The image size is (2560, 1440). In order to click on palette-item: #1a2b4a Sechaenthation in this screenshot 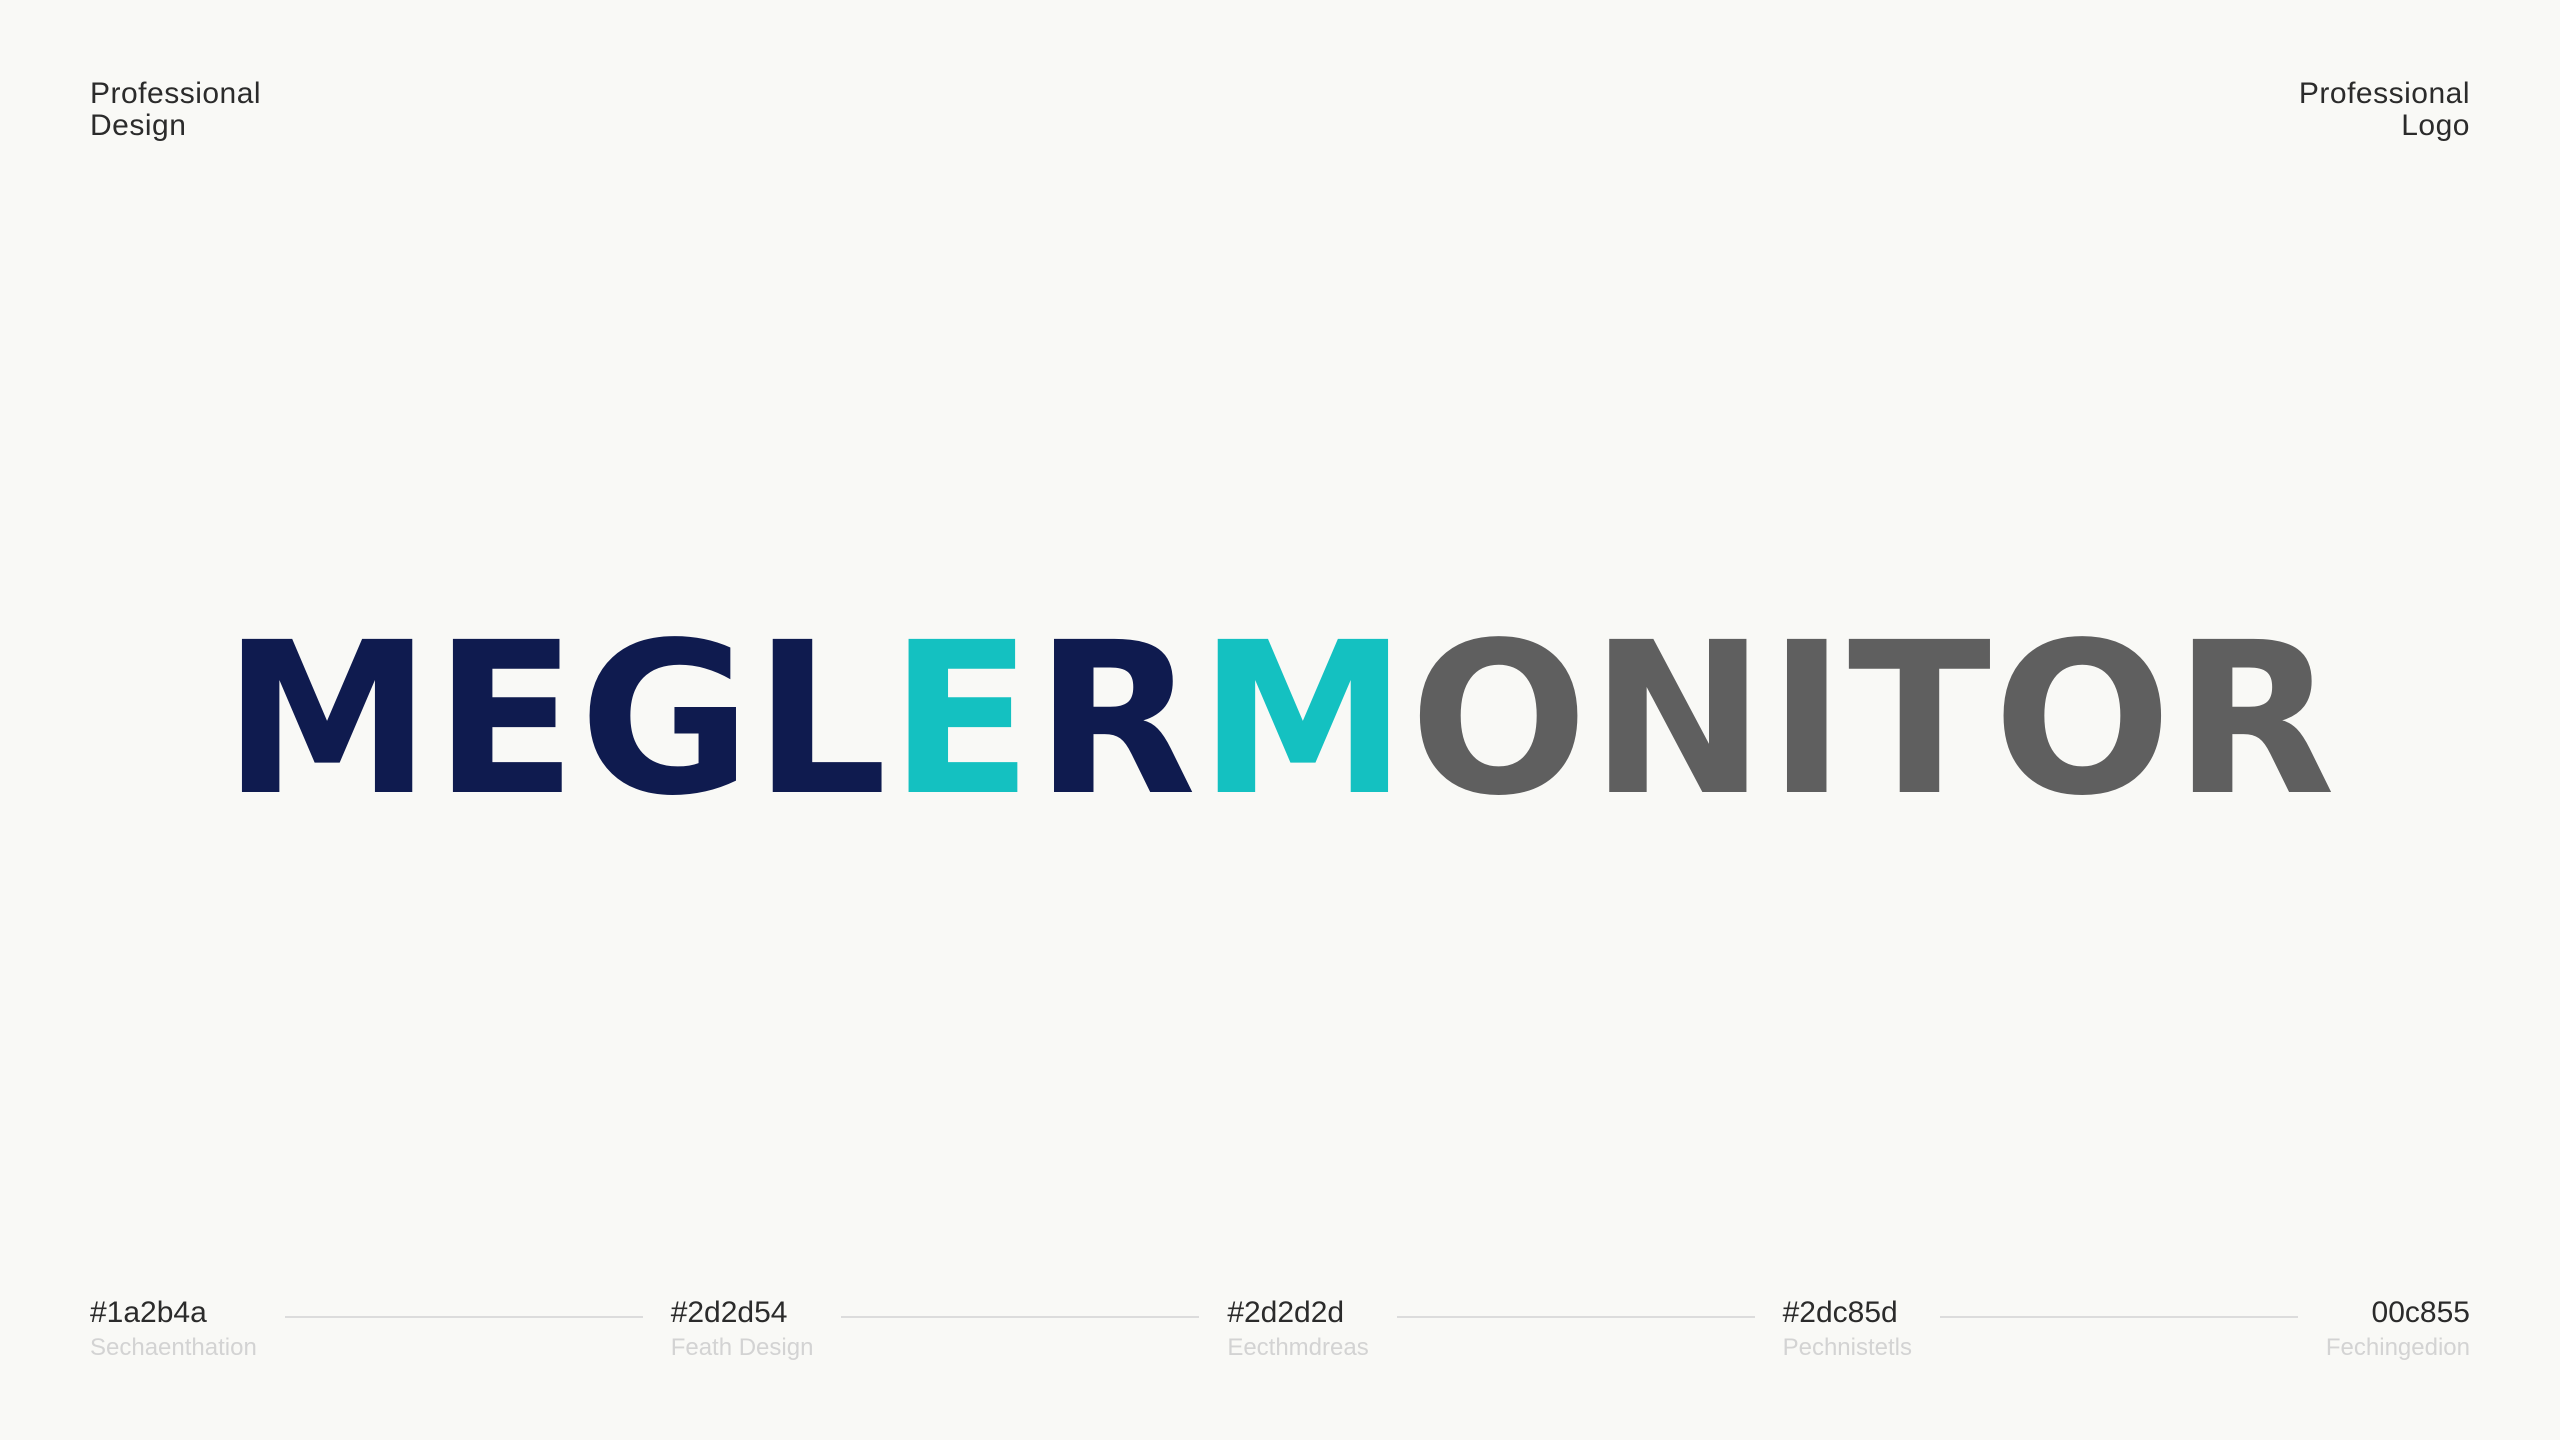, I will do `click(173, 1329)`.